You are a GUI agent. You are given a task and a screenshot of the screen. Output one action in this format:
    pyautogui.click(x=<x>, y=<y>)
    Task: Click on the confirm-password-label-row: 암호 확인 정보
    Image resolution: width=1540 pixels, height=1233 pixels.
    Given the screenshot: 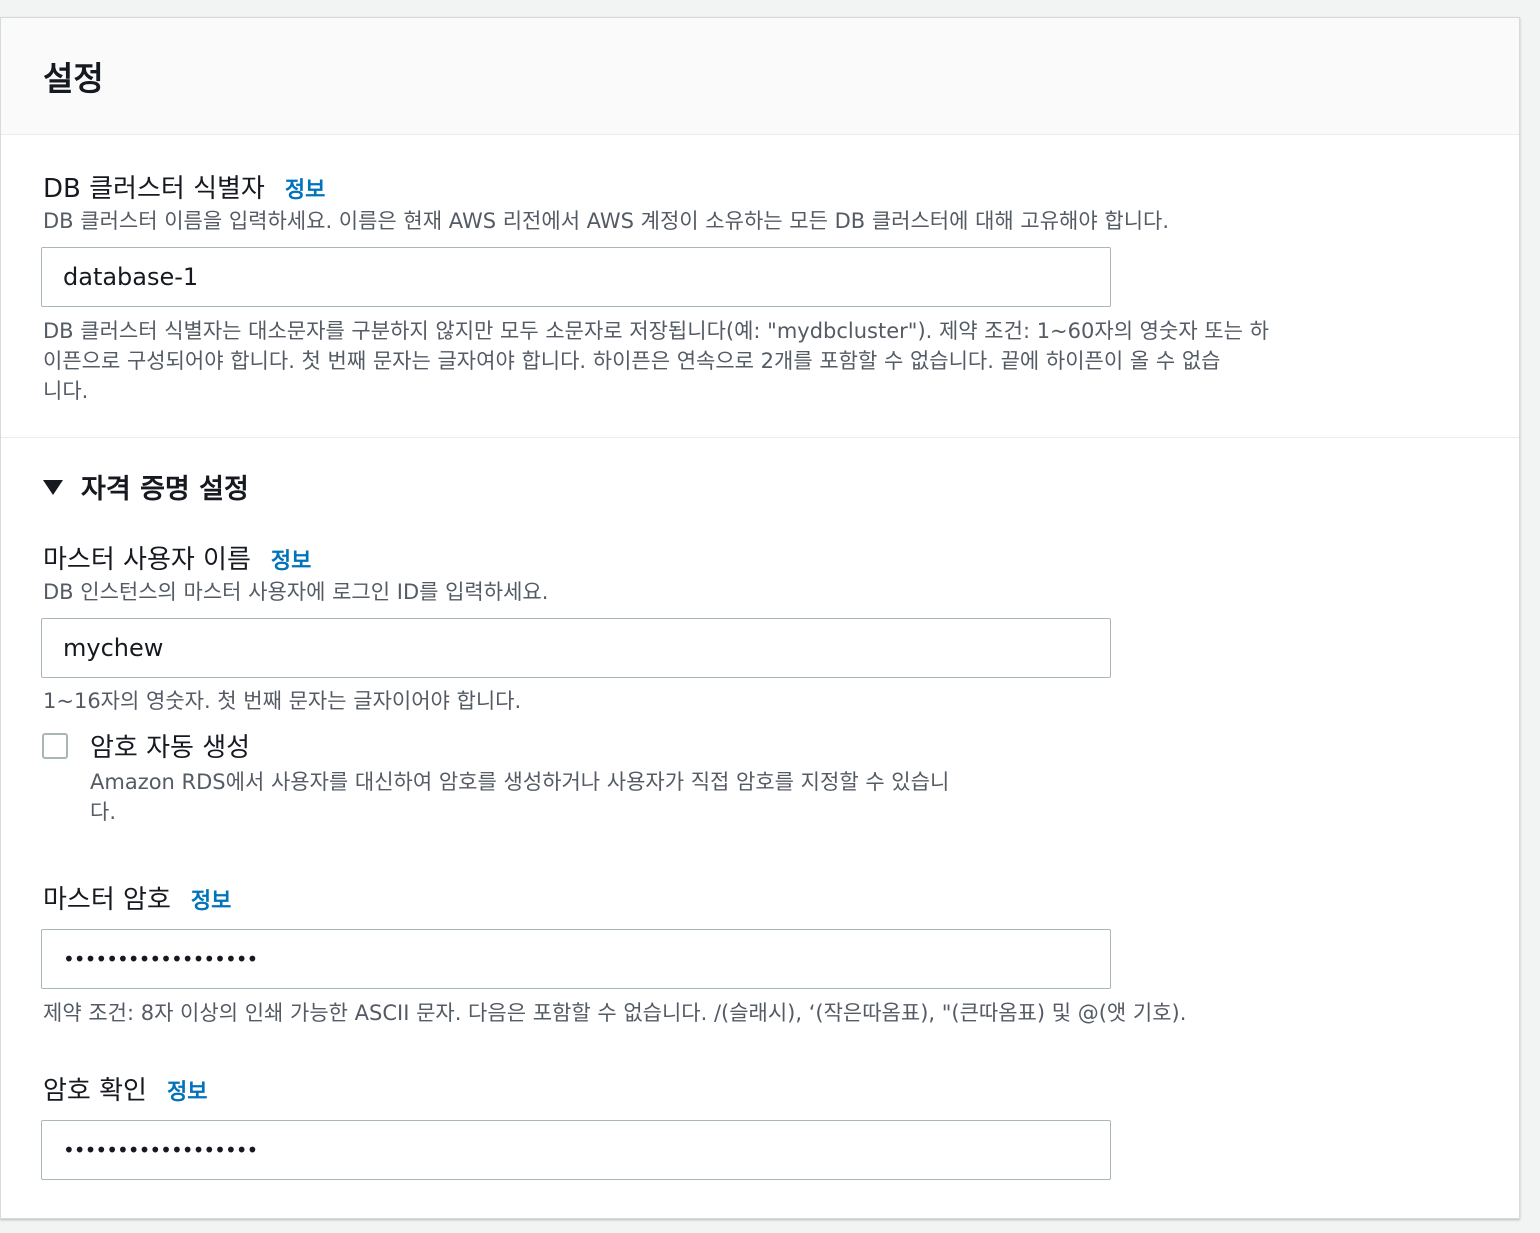 What is the action you would take?
    pyautogui.click(x=125, y=1088)
    